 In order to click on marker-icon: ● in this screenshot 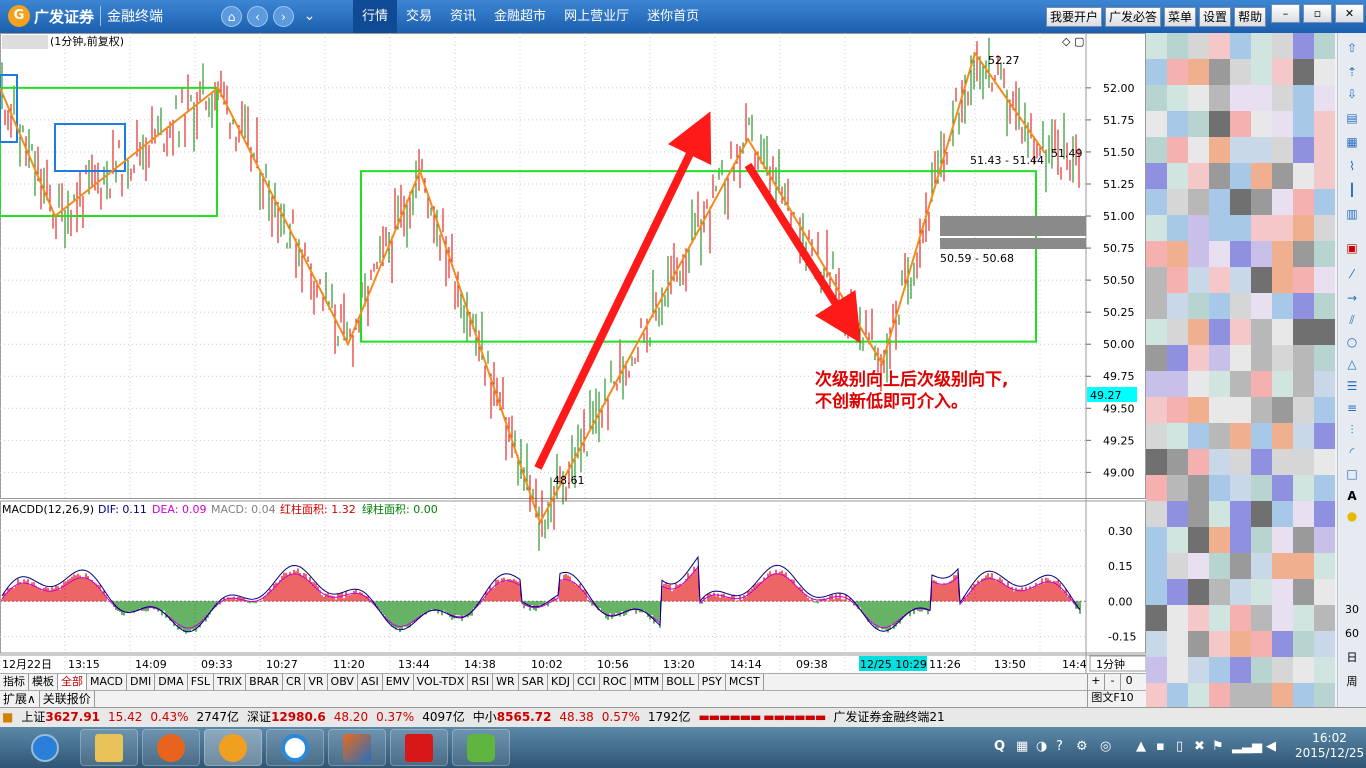, I will do `click(1352, 516)`.